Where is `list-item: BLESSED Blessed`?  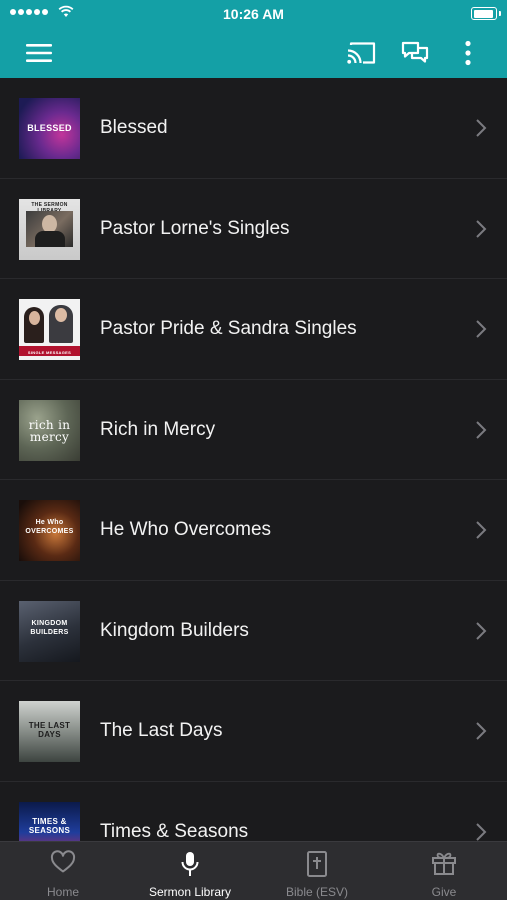
list-item: BLESSED Blessed is located at coordinates (253, 128).